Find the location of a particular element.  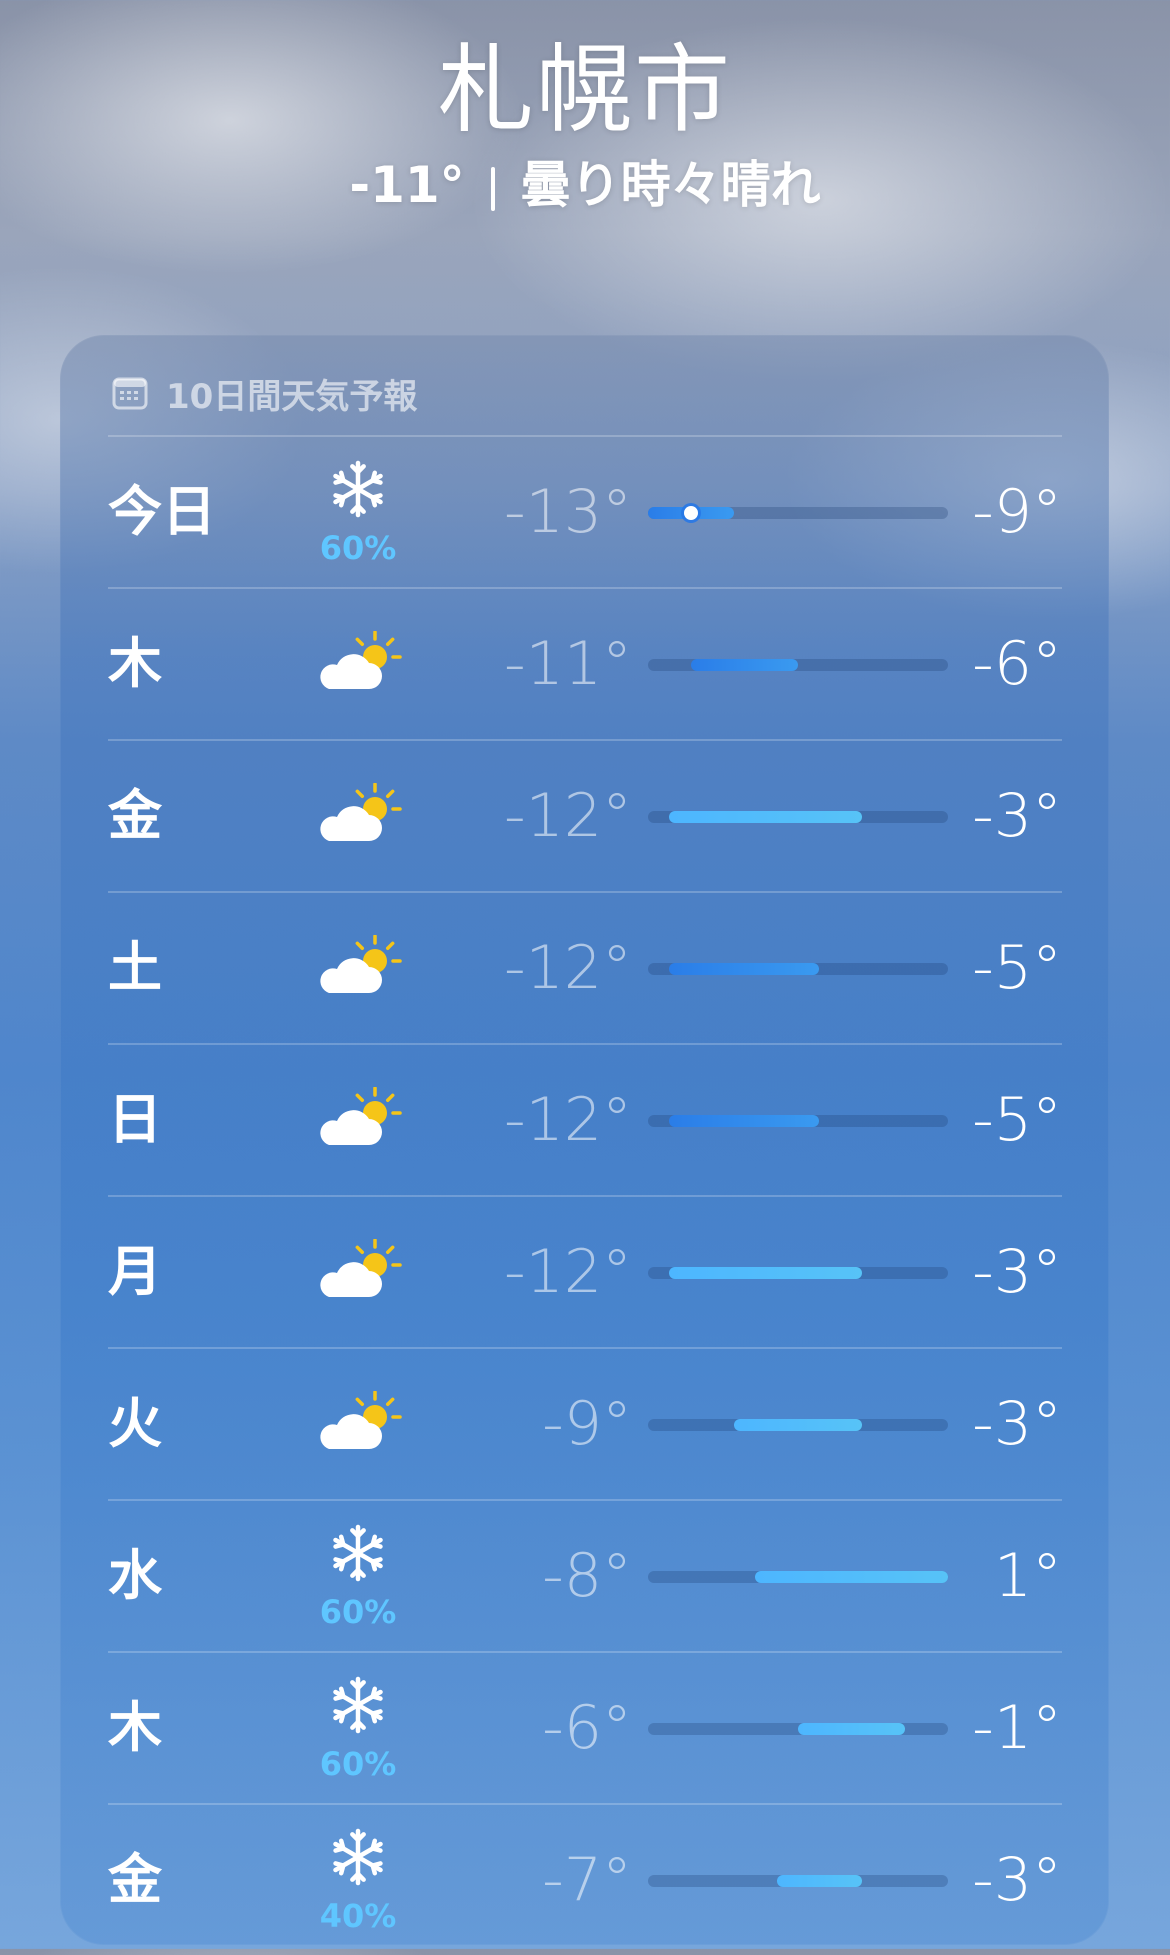

current-condition: 曇り時々晴れ is located at coordinates (670, 185).